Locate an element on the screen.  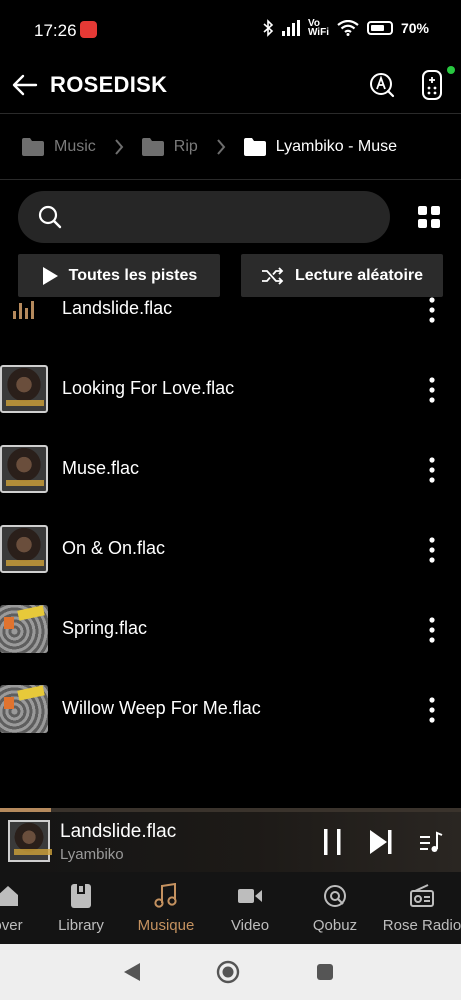
mini-player-album-art is located at coordinates (30, 841).